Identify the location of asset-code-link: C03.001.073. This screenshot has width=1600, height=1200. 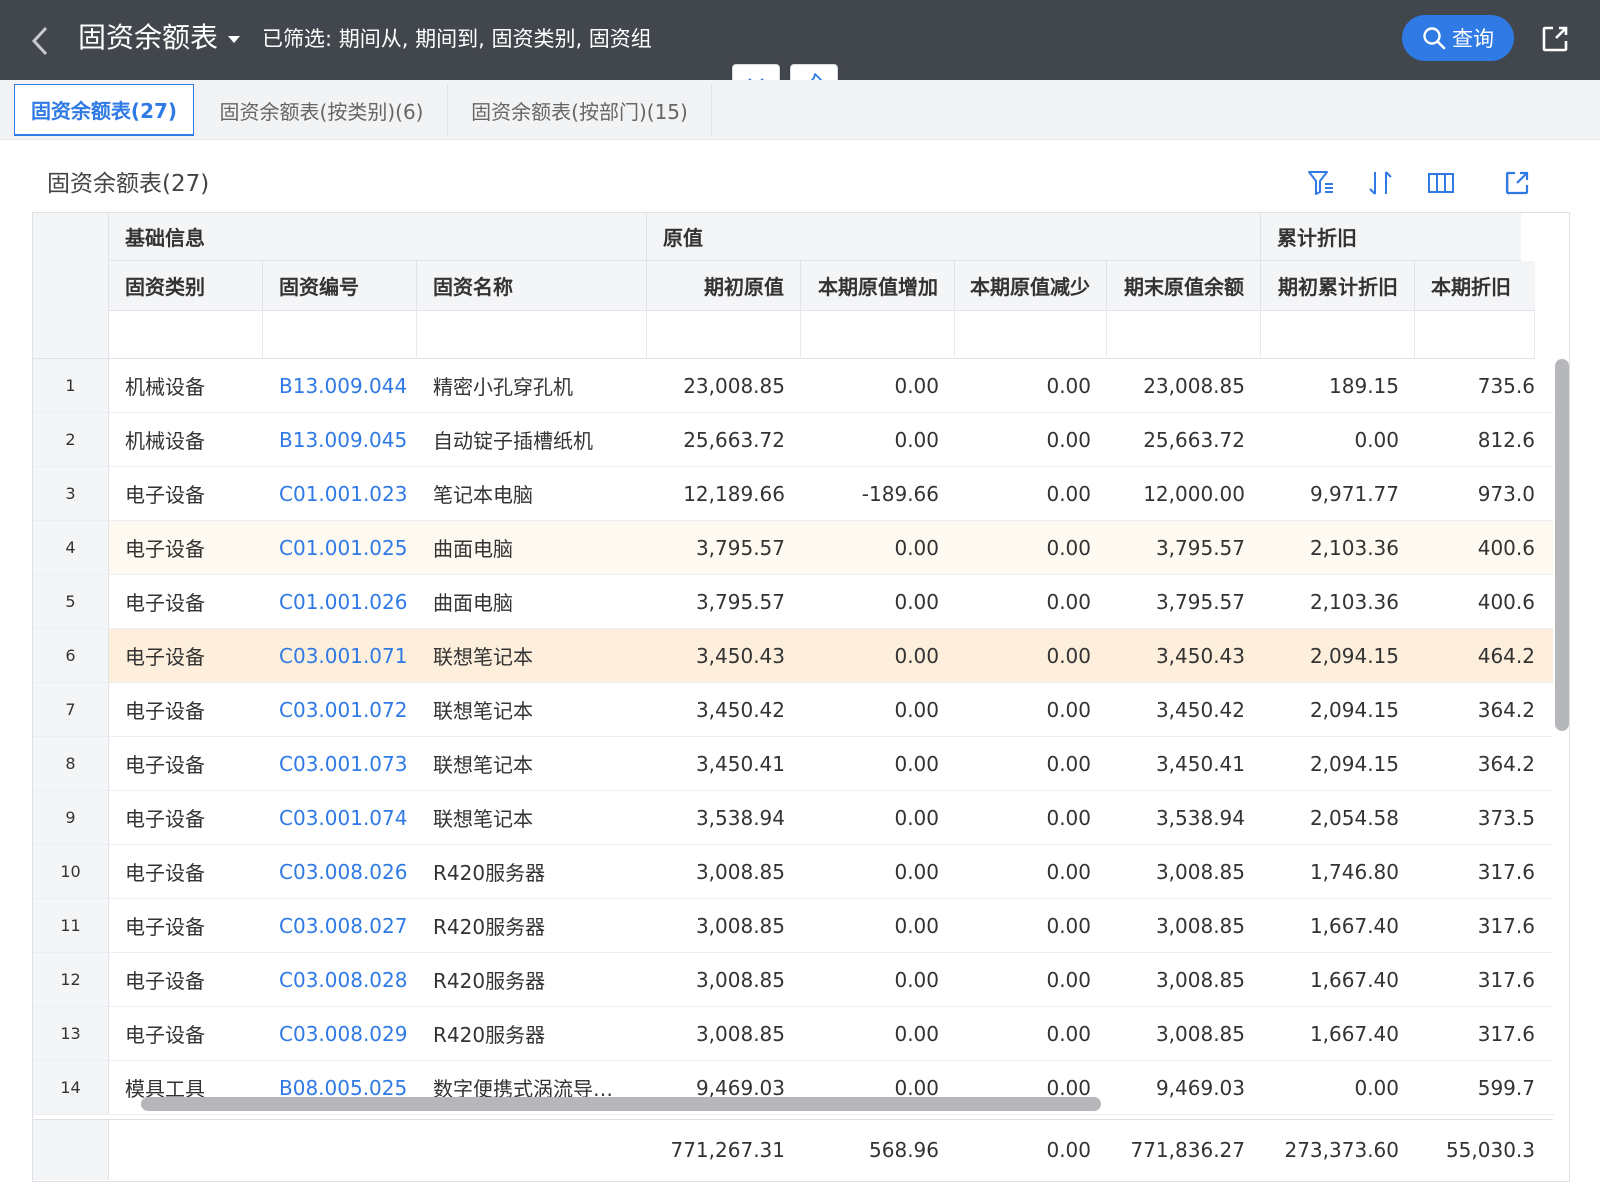
(340, 763).